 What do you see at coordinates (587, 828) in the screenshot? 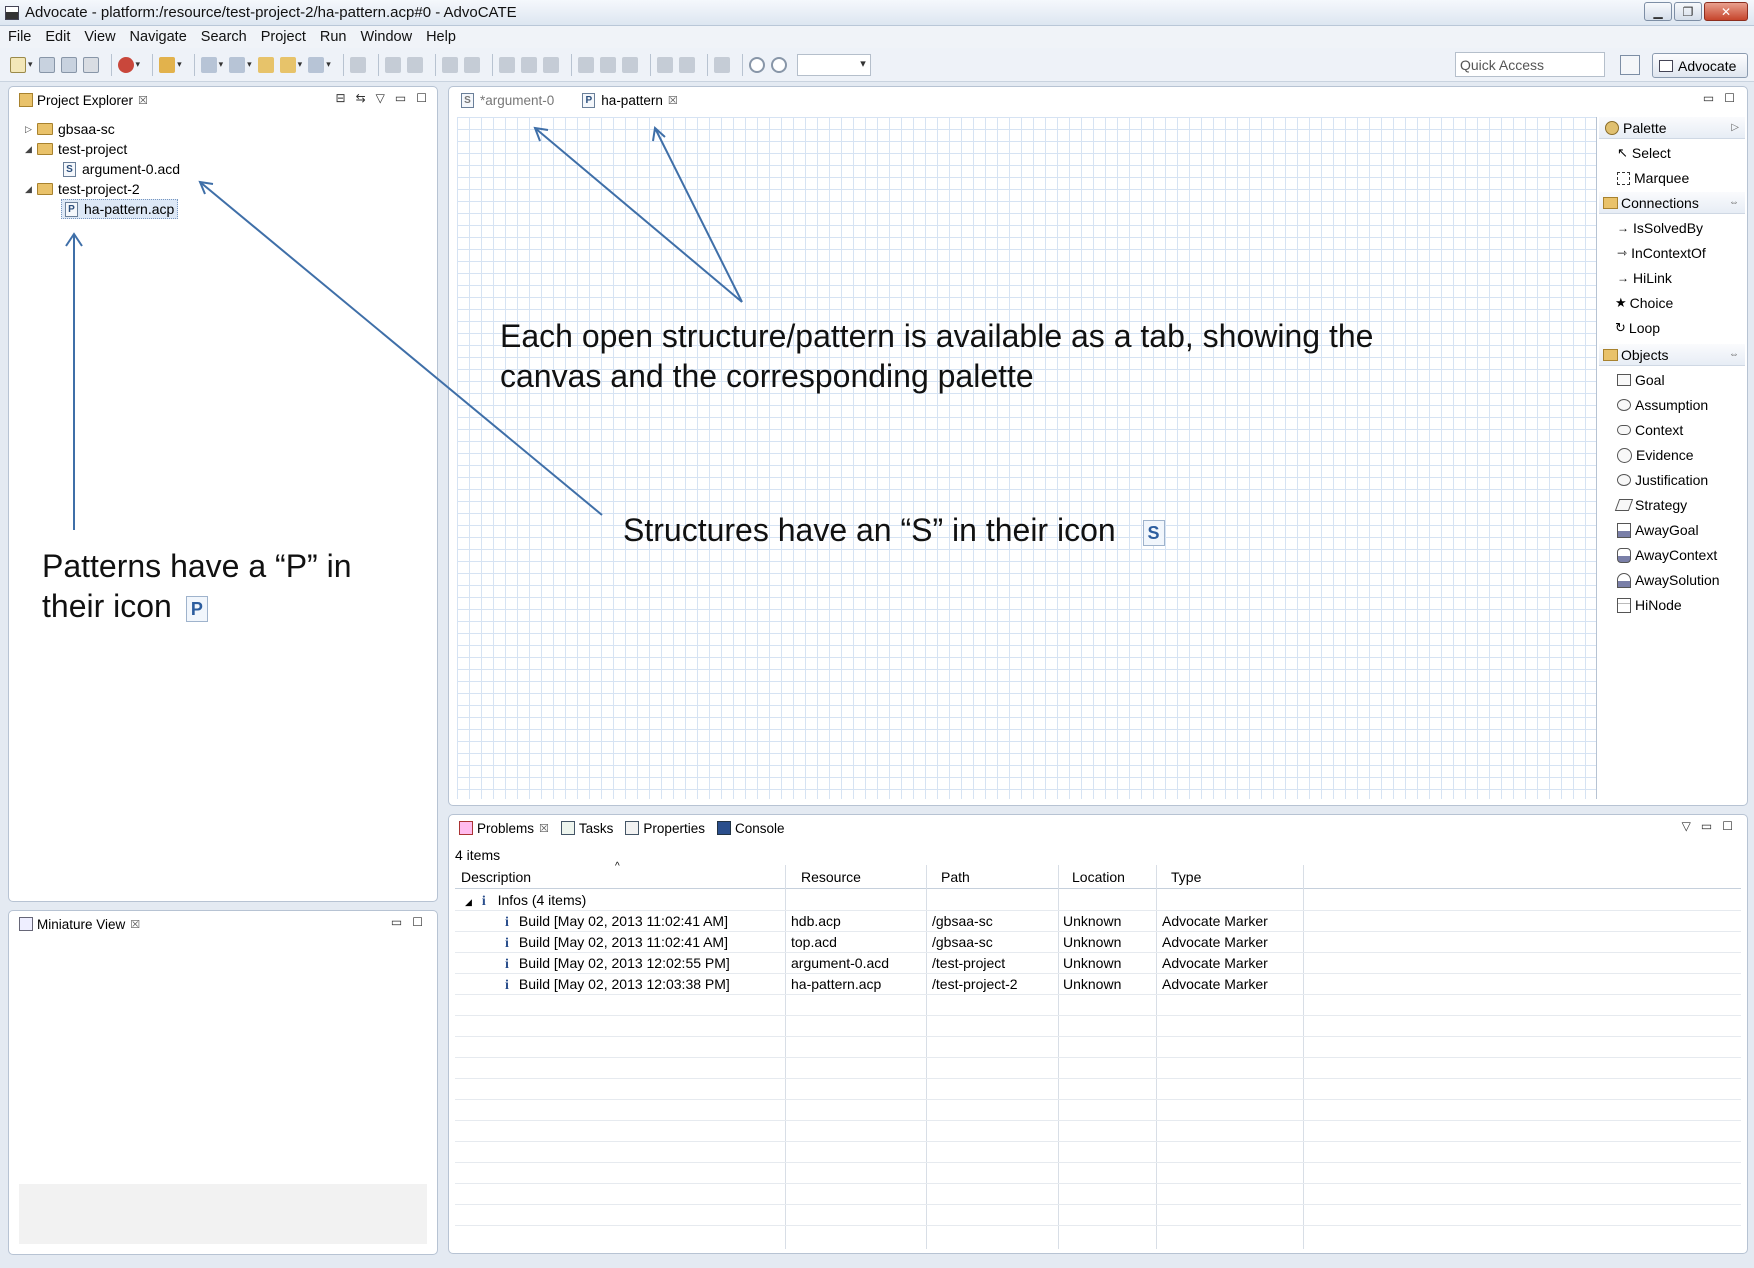
I see `tab-tasks: Tasks` at bounding box center [587, 828].